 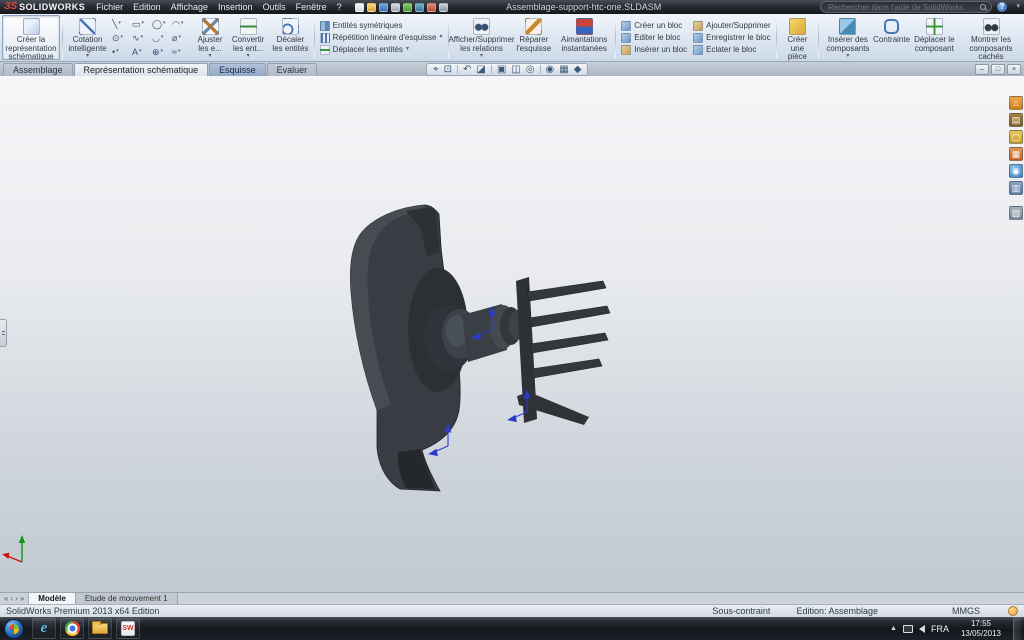 What do you see at coordinates (981, 628) in the screenshot?
I see `taskbar-clock: 17:55 13/05/2013` at bounding box center [981, 628].